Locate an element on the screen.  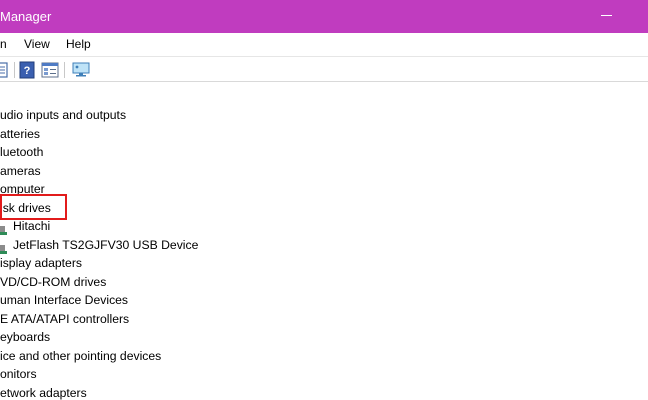
tree-item-label: VD/CD-ROM drives is located at coordinates (53, 281).